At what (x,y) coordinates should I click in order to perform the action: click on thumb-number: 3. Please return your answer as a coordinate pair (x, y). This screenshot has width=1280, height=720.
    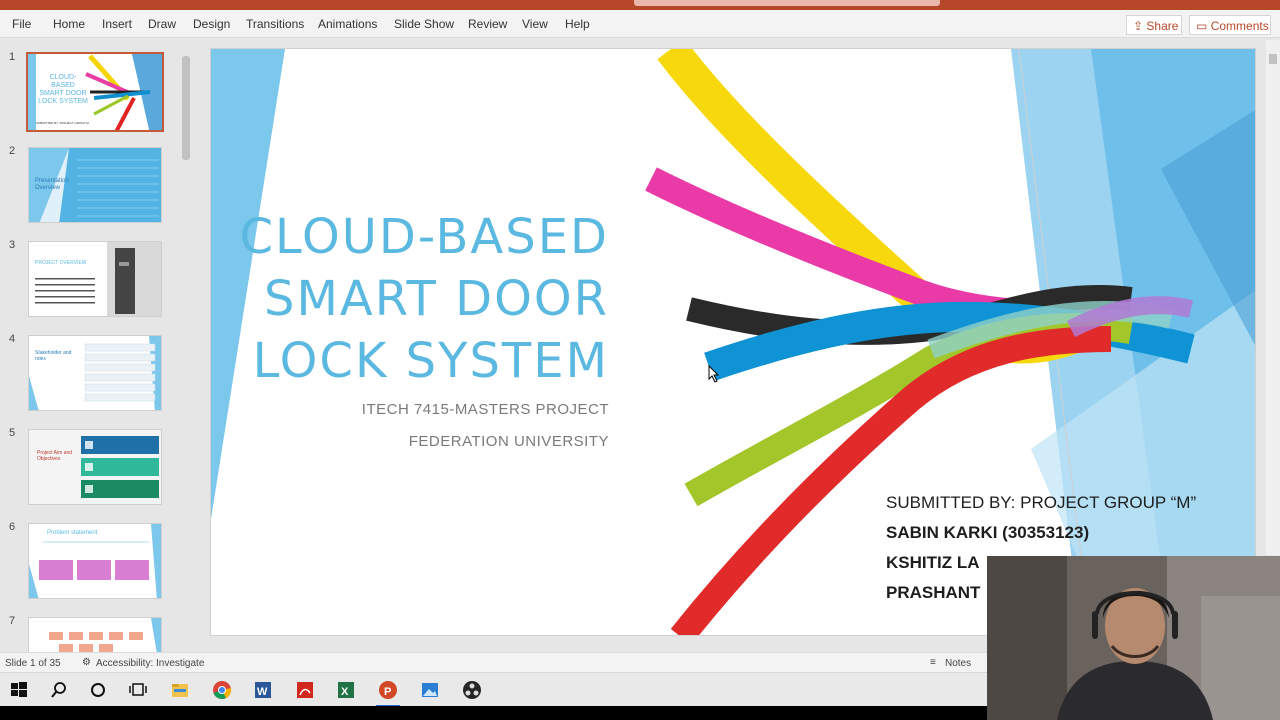
    Looking at the image, I should click on (12, 245).